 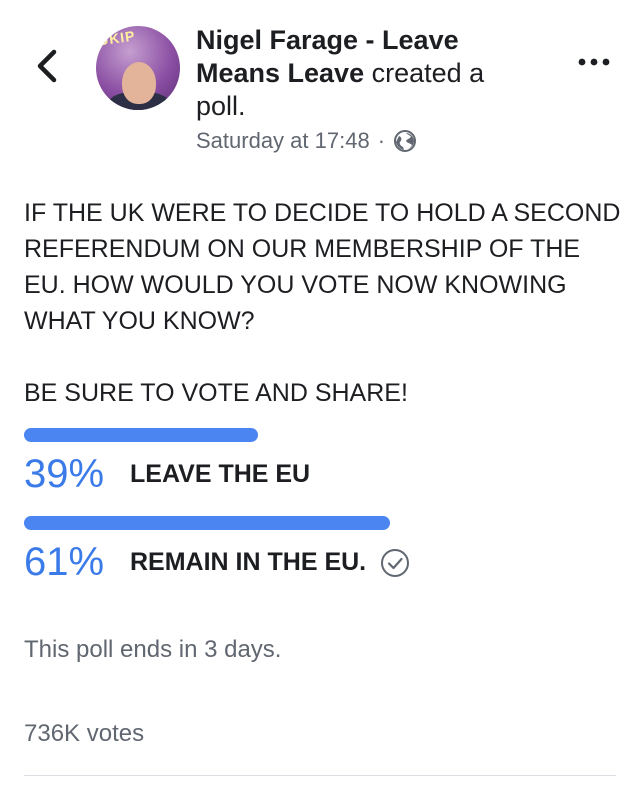 What do you see at coordinates (283, 141) in the screenshot?
I see `post-timestamp: Saturday at 17:48` at bounding box center [283, 141].